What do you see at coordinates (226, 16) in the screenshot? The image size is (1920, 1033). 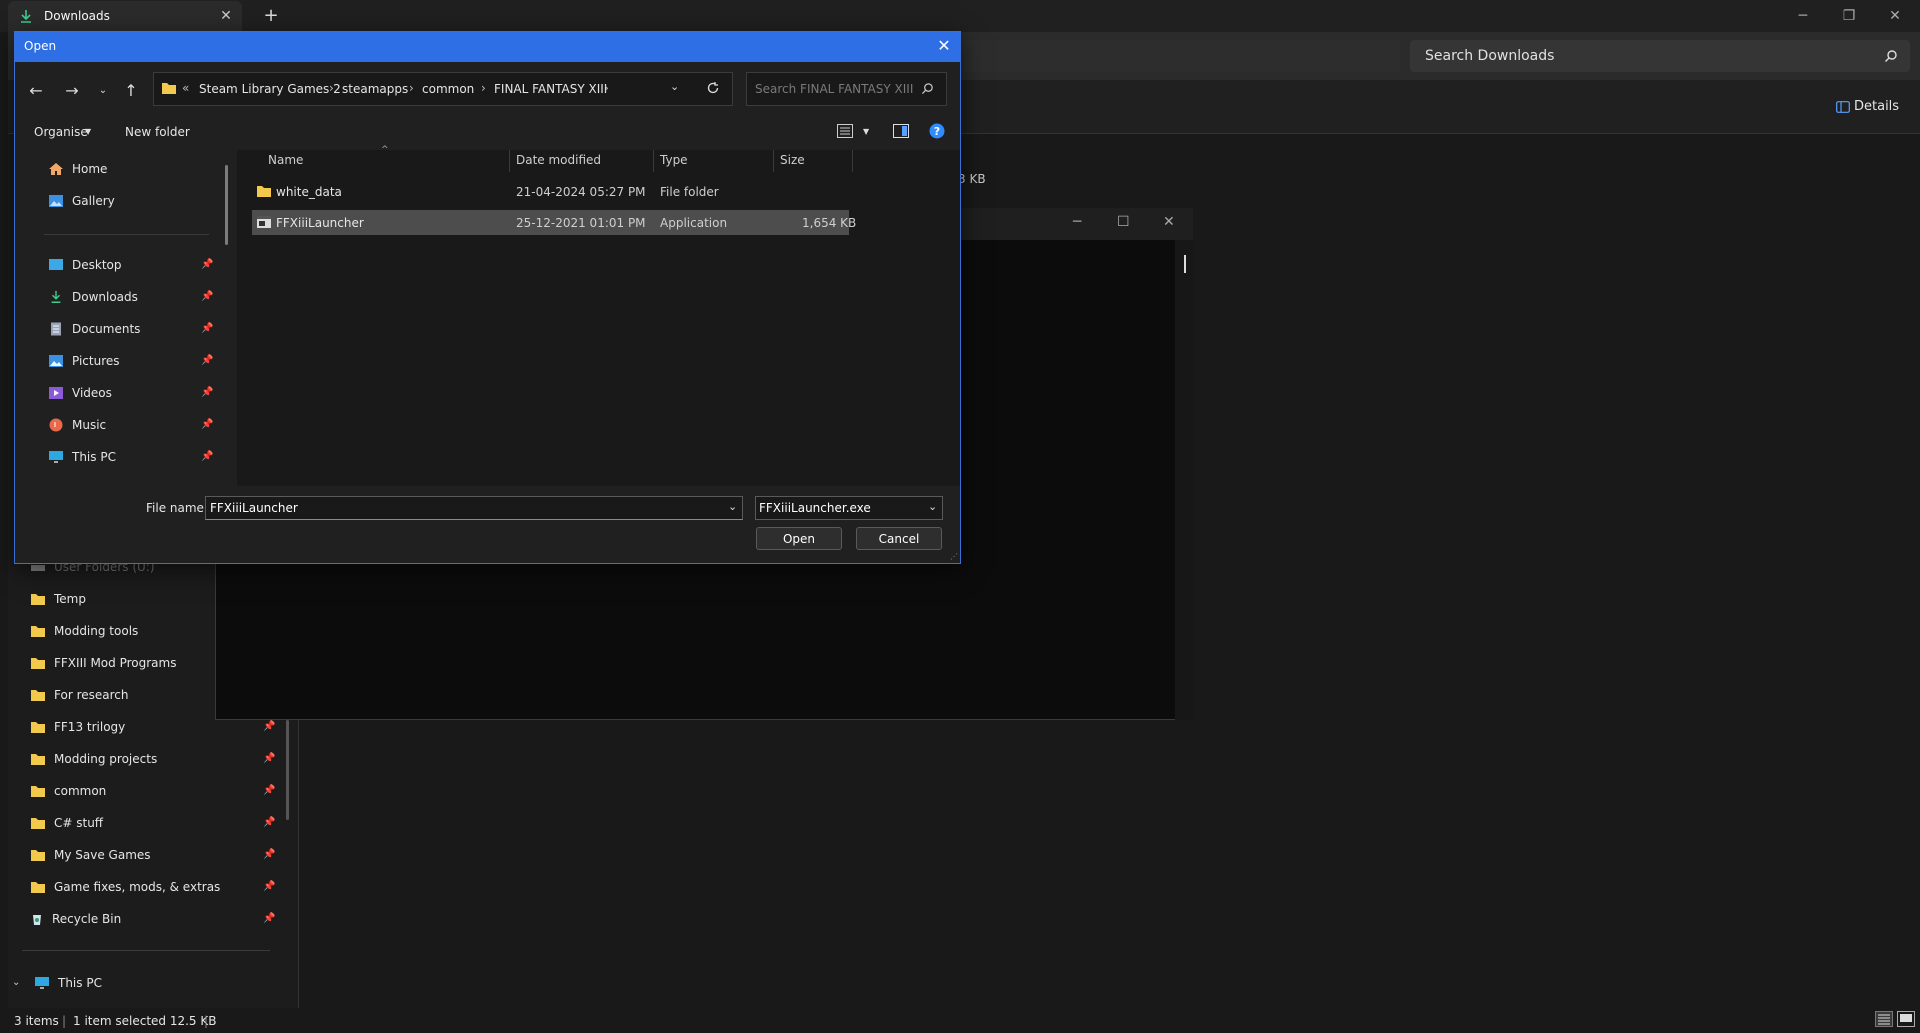 I see `close-tab-icon: ✕` at bounding box center [226, 16].